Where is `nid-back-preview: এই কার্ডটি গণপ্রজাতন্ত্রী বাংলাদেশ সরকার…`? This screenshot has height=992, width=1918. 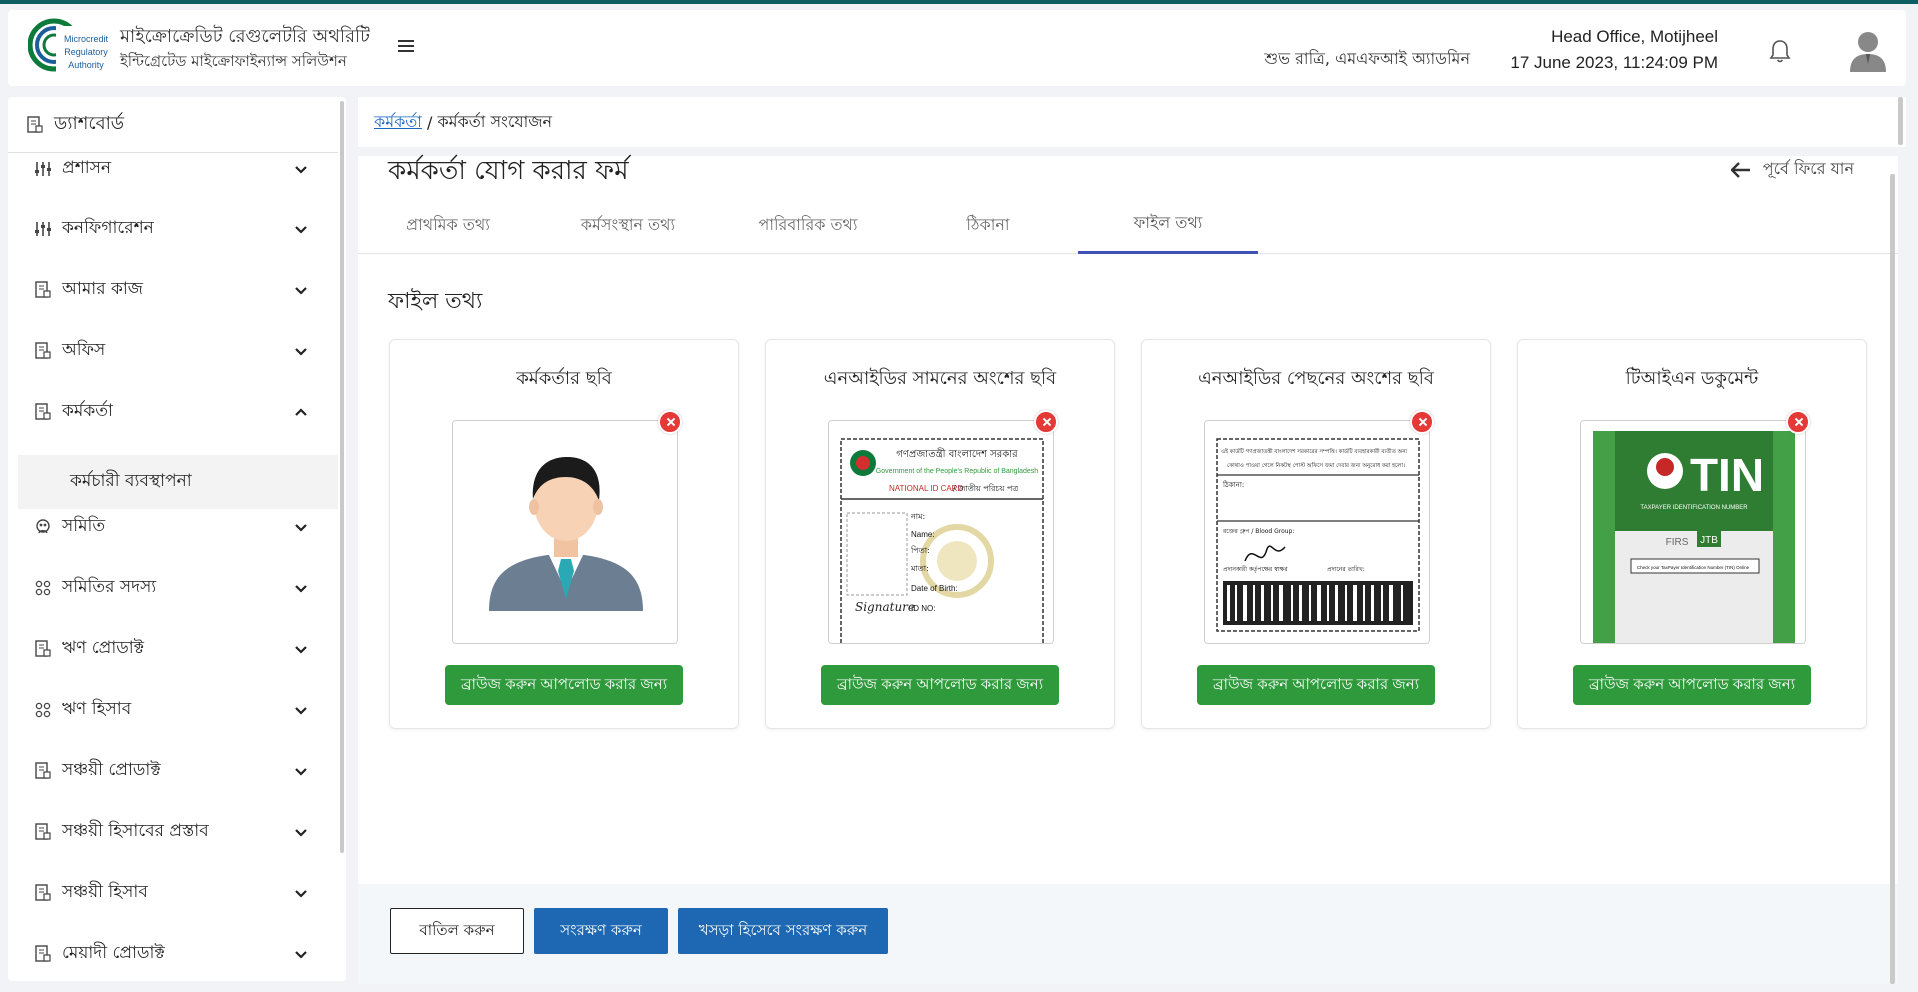
nid-back-preview: এই কার্ডটি গণপ্রজাতন্ত্রী বাংলাদেশ সরকার… is located at coordinates (1317, 532).